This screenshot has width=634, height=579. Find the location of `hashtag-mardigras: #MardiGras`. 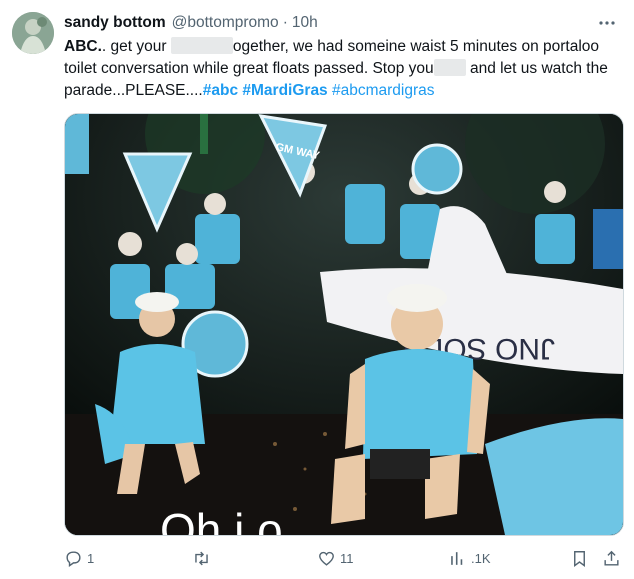

hashtag-mardigras: #MardiGras is located at coordinates (284, 90).